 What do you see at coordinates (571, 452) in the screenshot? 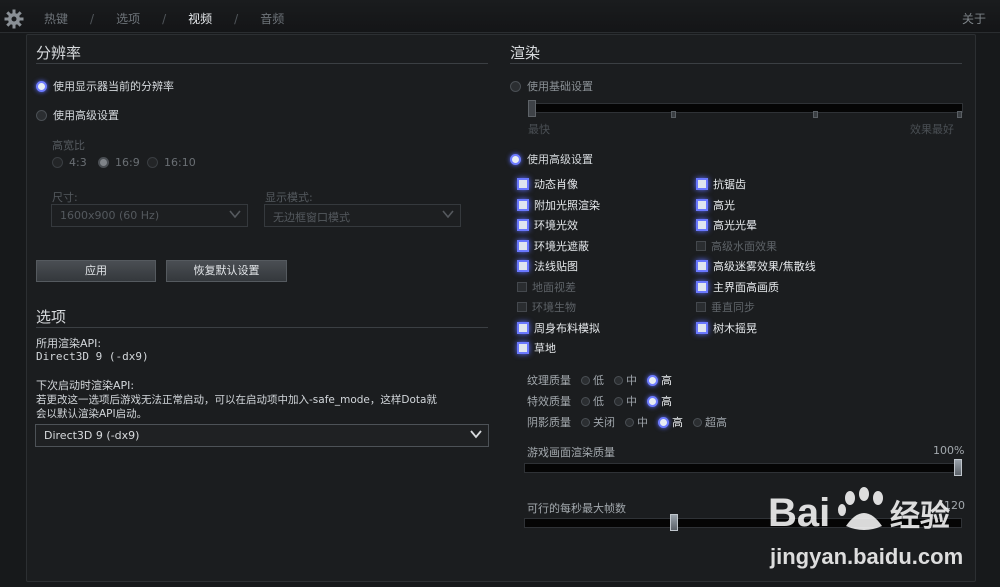
I see `render-quality-label: 游戏画面渲染质量` at bounding box center [571, 452].